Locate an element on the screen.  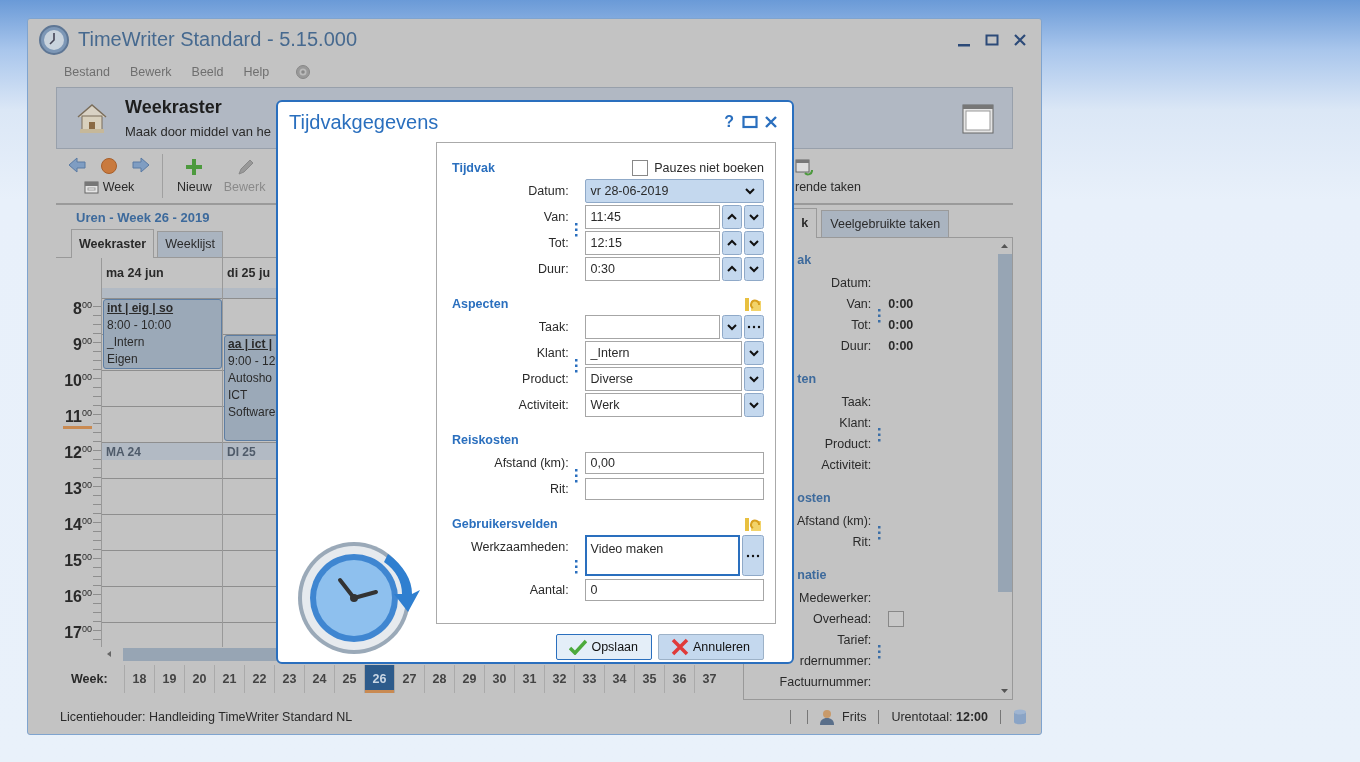
section-heading: Tijdvak is located at coordinates (473, 168).